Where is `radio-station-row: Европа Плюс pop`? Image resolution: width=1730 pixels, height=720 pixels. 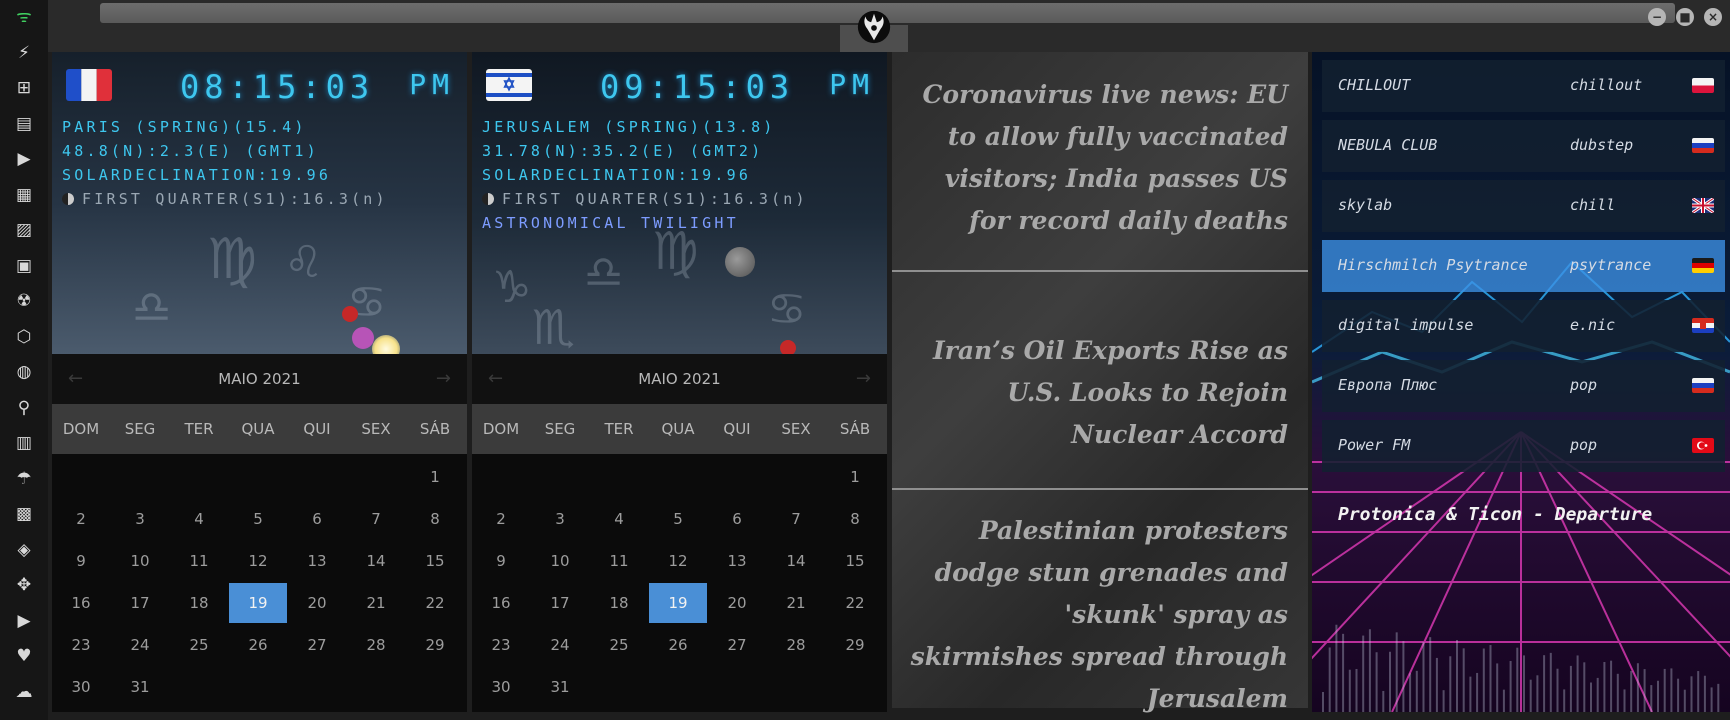 radio-station-row: Европа Плюс pop is located at coordinates (1523, 386).